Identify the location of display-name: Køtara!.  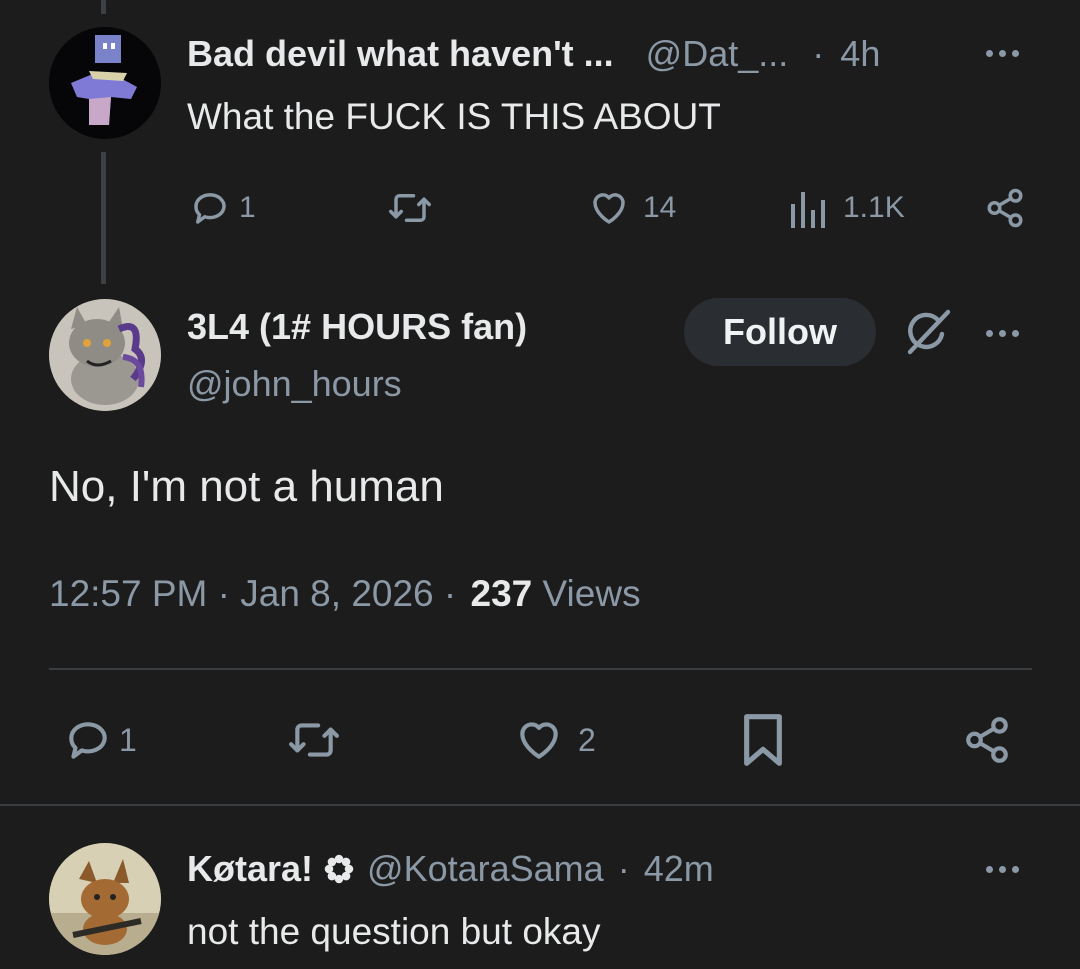
(250, 869).